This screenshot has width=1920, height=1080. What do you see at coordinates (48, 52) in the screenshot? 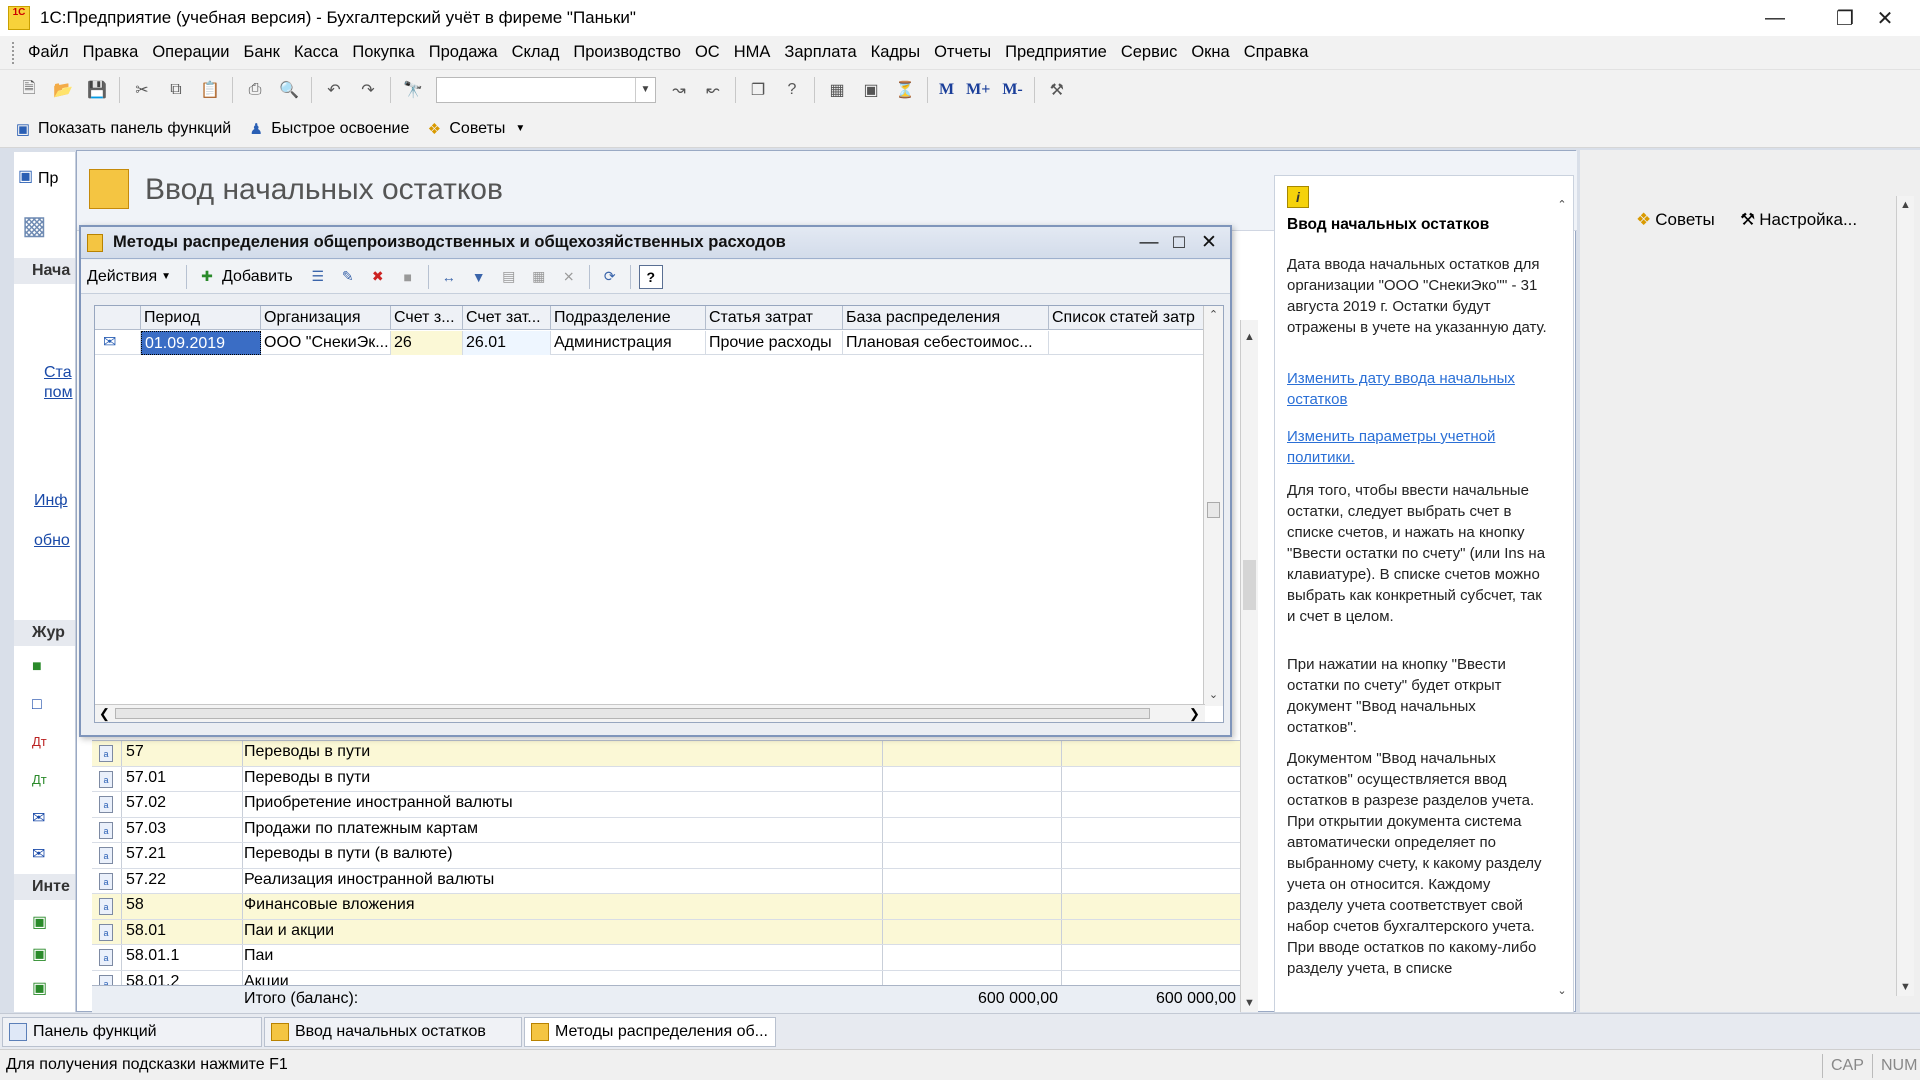
I see `menu-file: Файл` at bounding box center [48, 52].